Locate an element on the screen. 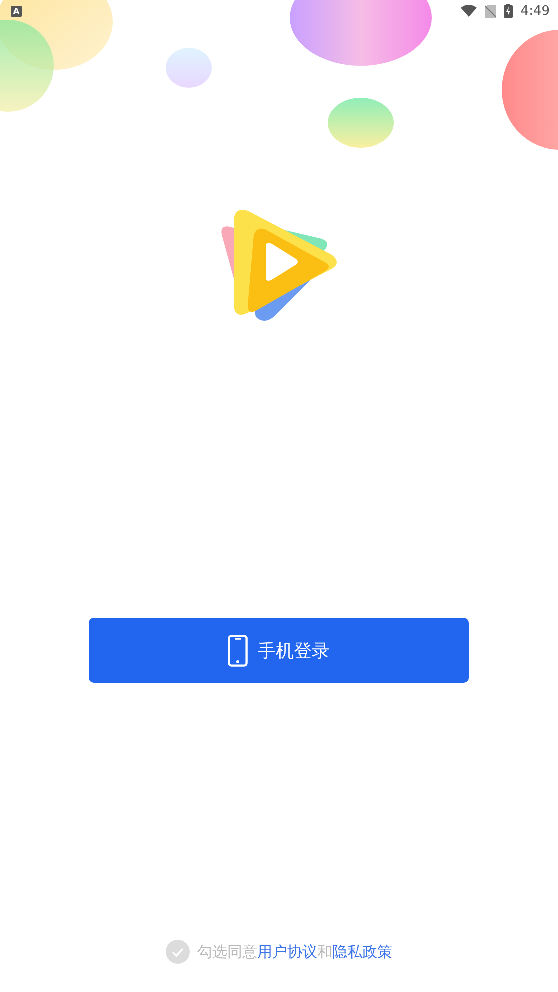 The width and height of the screenshot is (558, 992). user-agreement-link: 用户协议 is located at coordinates (288, 951).